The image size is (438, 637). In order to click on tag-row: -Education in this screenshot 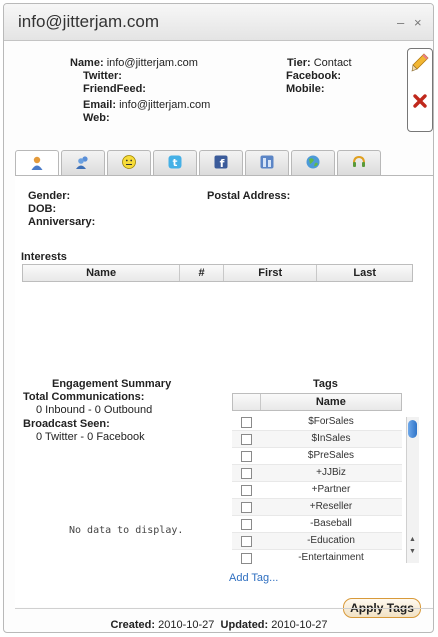, I will do `click(317, 541)`.